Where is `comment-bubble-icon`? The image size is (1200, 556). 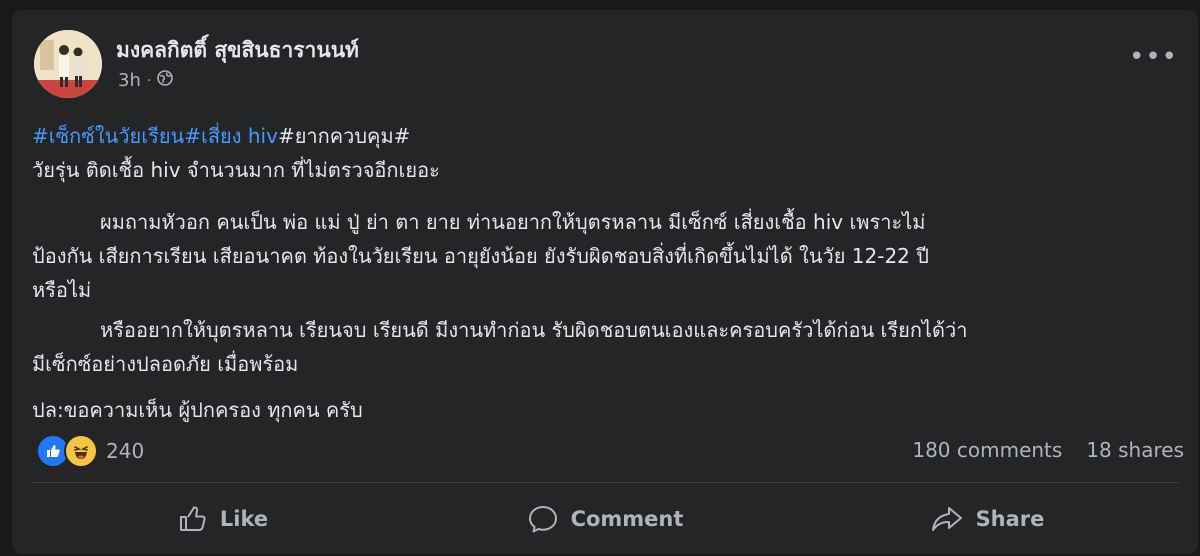 comment-bubble-icon is located at coordinates (543, 519).